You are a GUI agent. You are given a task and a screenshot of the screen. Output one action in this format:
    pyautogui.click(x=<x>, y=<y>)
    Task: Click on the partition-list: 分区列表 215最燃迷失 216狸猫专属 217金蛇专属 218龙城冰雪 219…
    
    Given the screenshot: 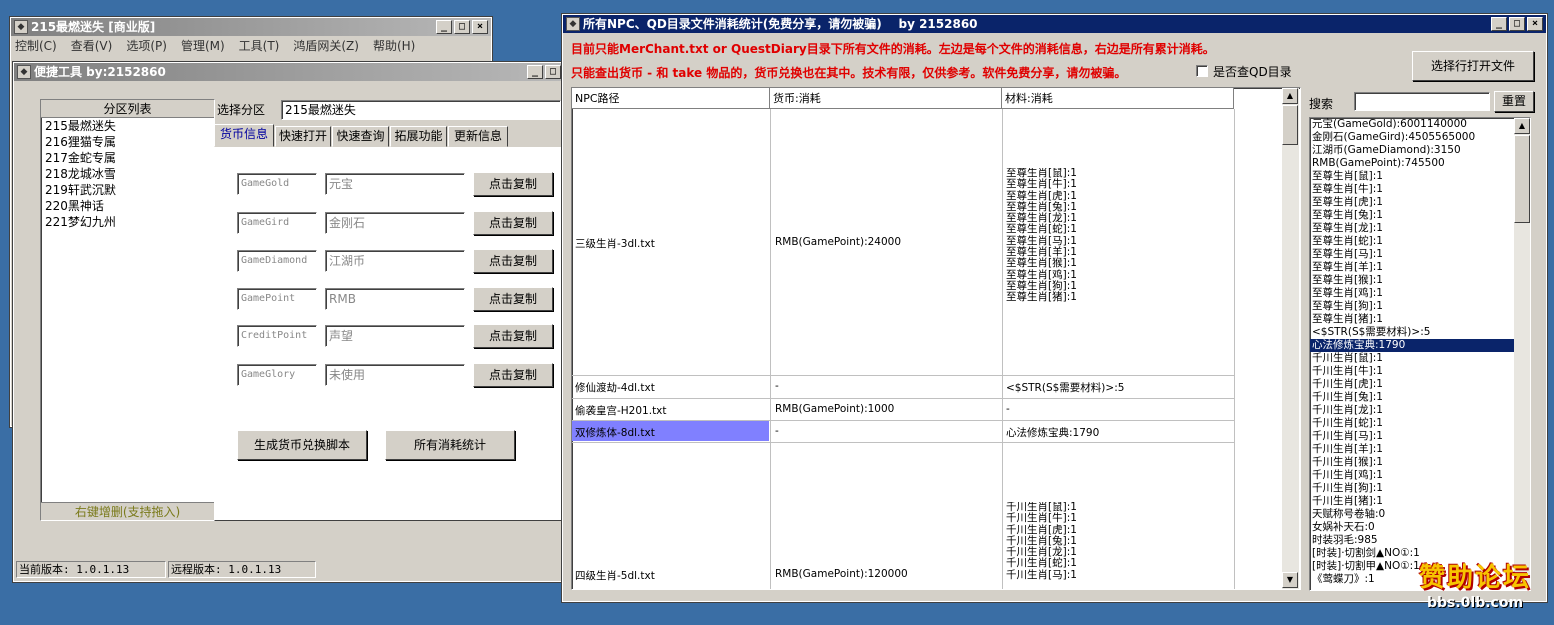 What is the action you would take?
    pyautogui.click(x=127, y=310)
    